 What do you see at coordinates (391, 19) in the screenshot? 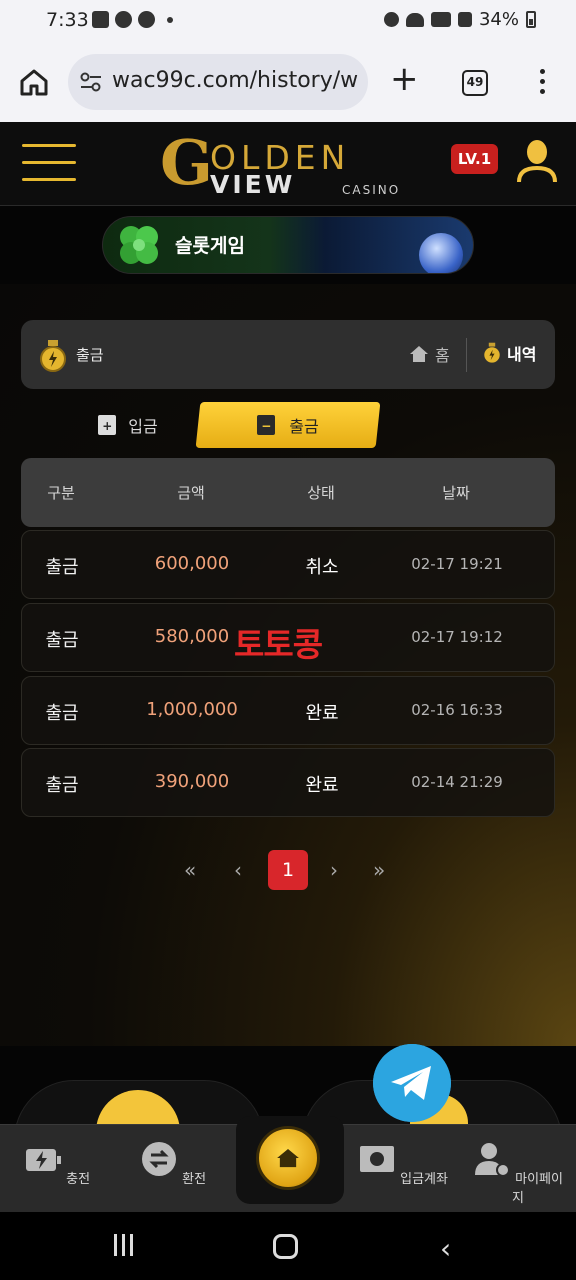
I see `alarm-icon` at bounding box center [391, 19].